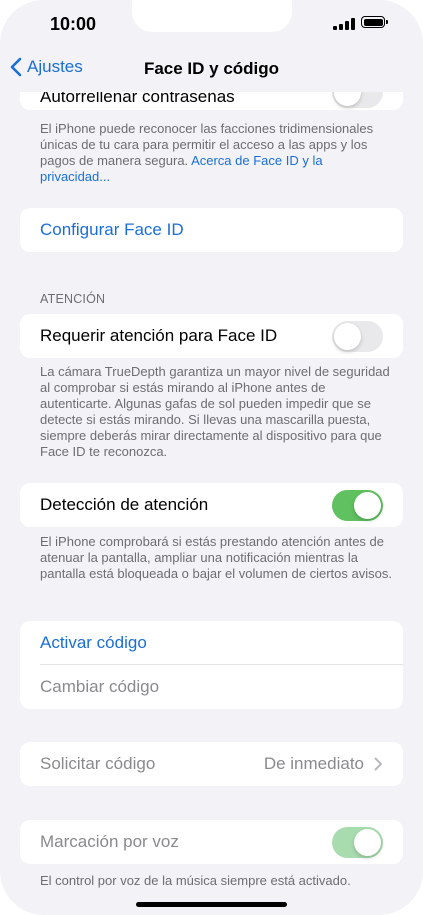 Image resolution: width=423 pixels, height=915 pixels. What do you see at coordinates (93, 642) in the screenshot?
I see `activate-passcode-label: Activar código` at bounding box center [93, 642].